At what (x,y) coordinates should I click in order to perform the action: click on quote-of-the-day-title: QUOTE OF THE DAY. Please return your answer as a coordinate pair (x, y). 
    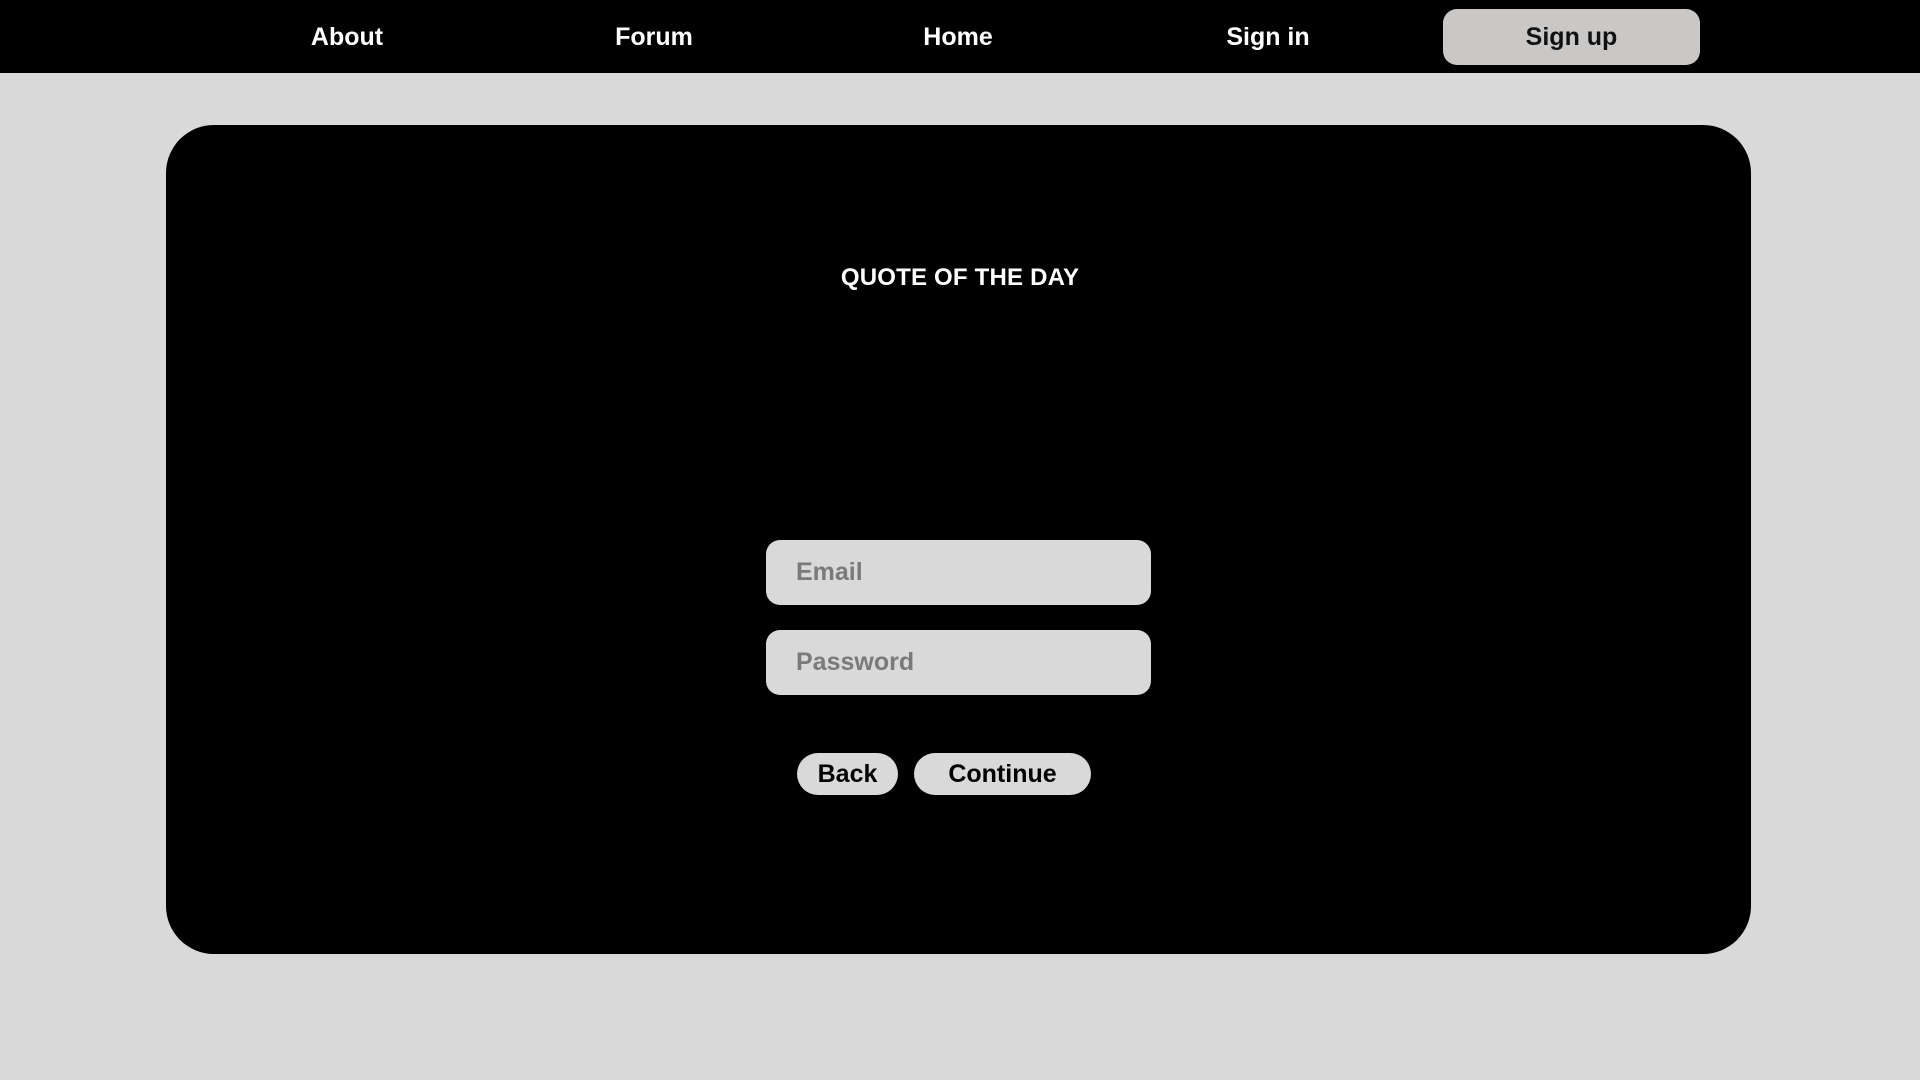
    Looking at the image, I should click on (960, 277).